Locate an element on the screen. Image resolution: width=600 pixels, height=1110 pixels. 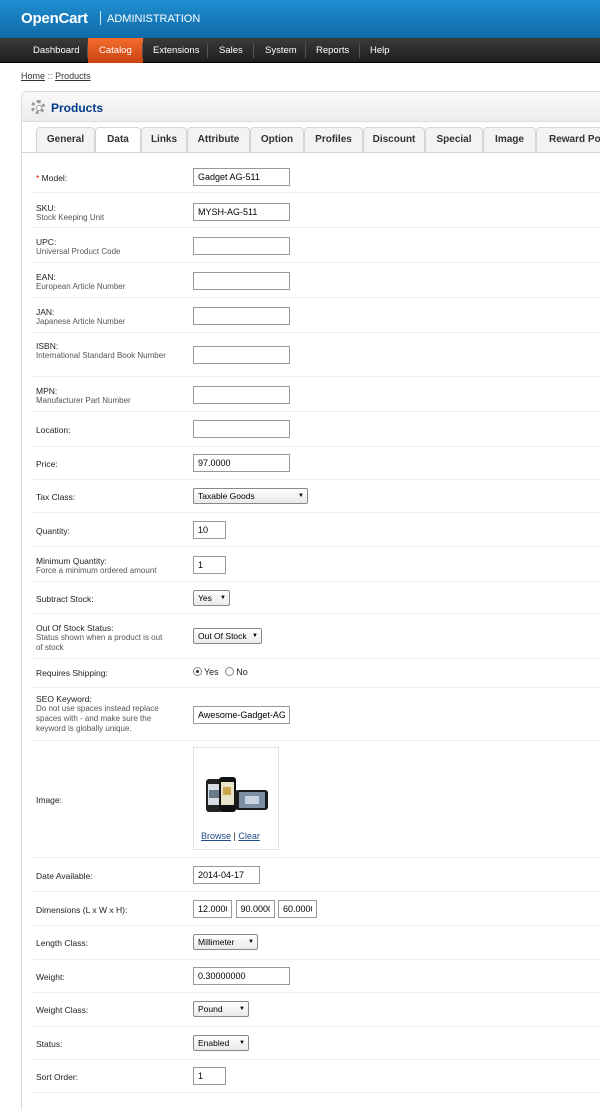
row-dimensions: Dimensions (L x W x H): is located at coordinates (316, 909).